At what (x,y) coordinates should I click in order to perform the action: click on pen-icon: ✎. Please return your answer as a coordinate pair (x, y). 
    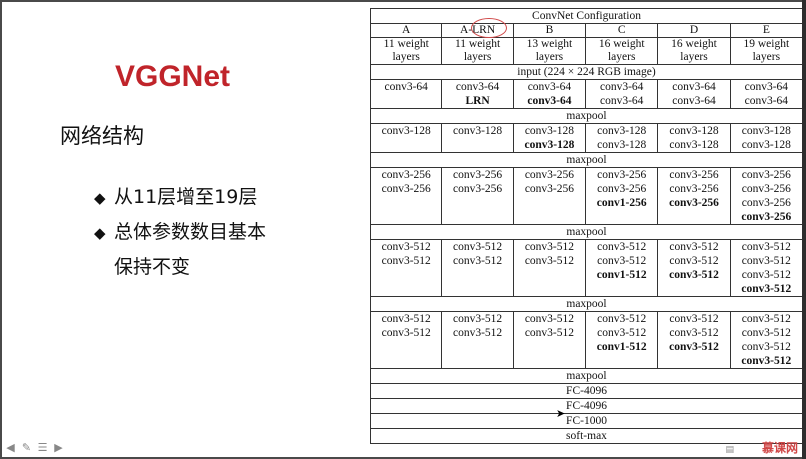
    Looking at the image, I should click on (26, 447).